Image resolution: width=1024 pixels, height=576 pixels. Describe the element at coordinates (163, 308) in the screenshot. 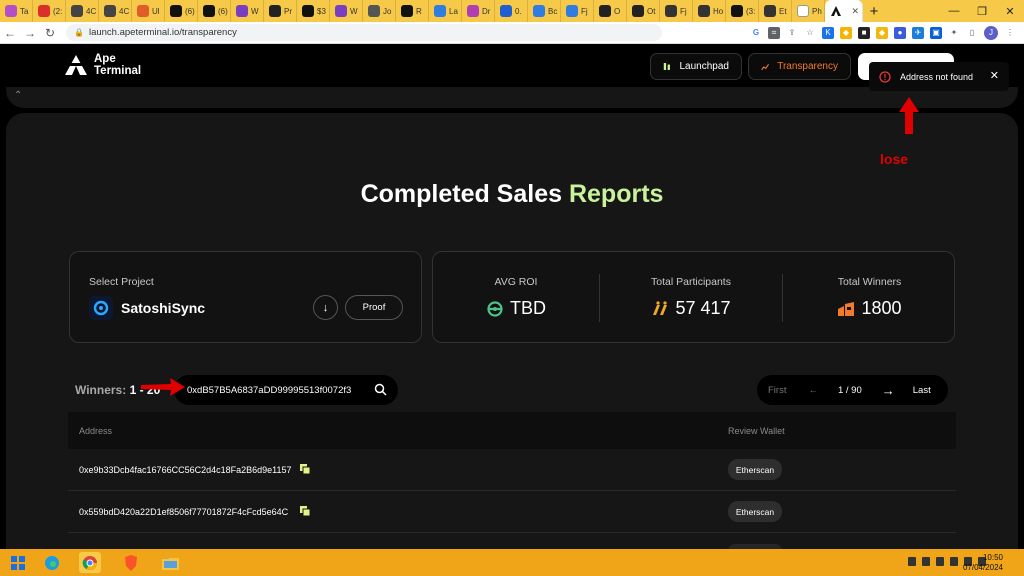

I see `project-name: SatoshiSync` at that location.